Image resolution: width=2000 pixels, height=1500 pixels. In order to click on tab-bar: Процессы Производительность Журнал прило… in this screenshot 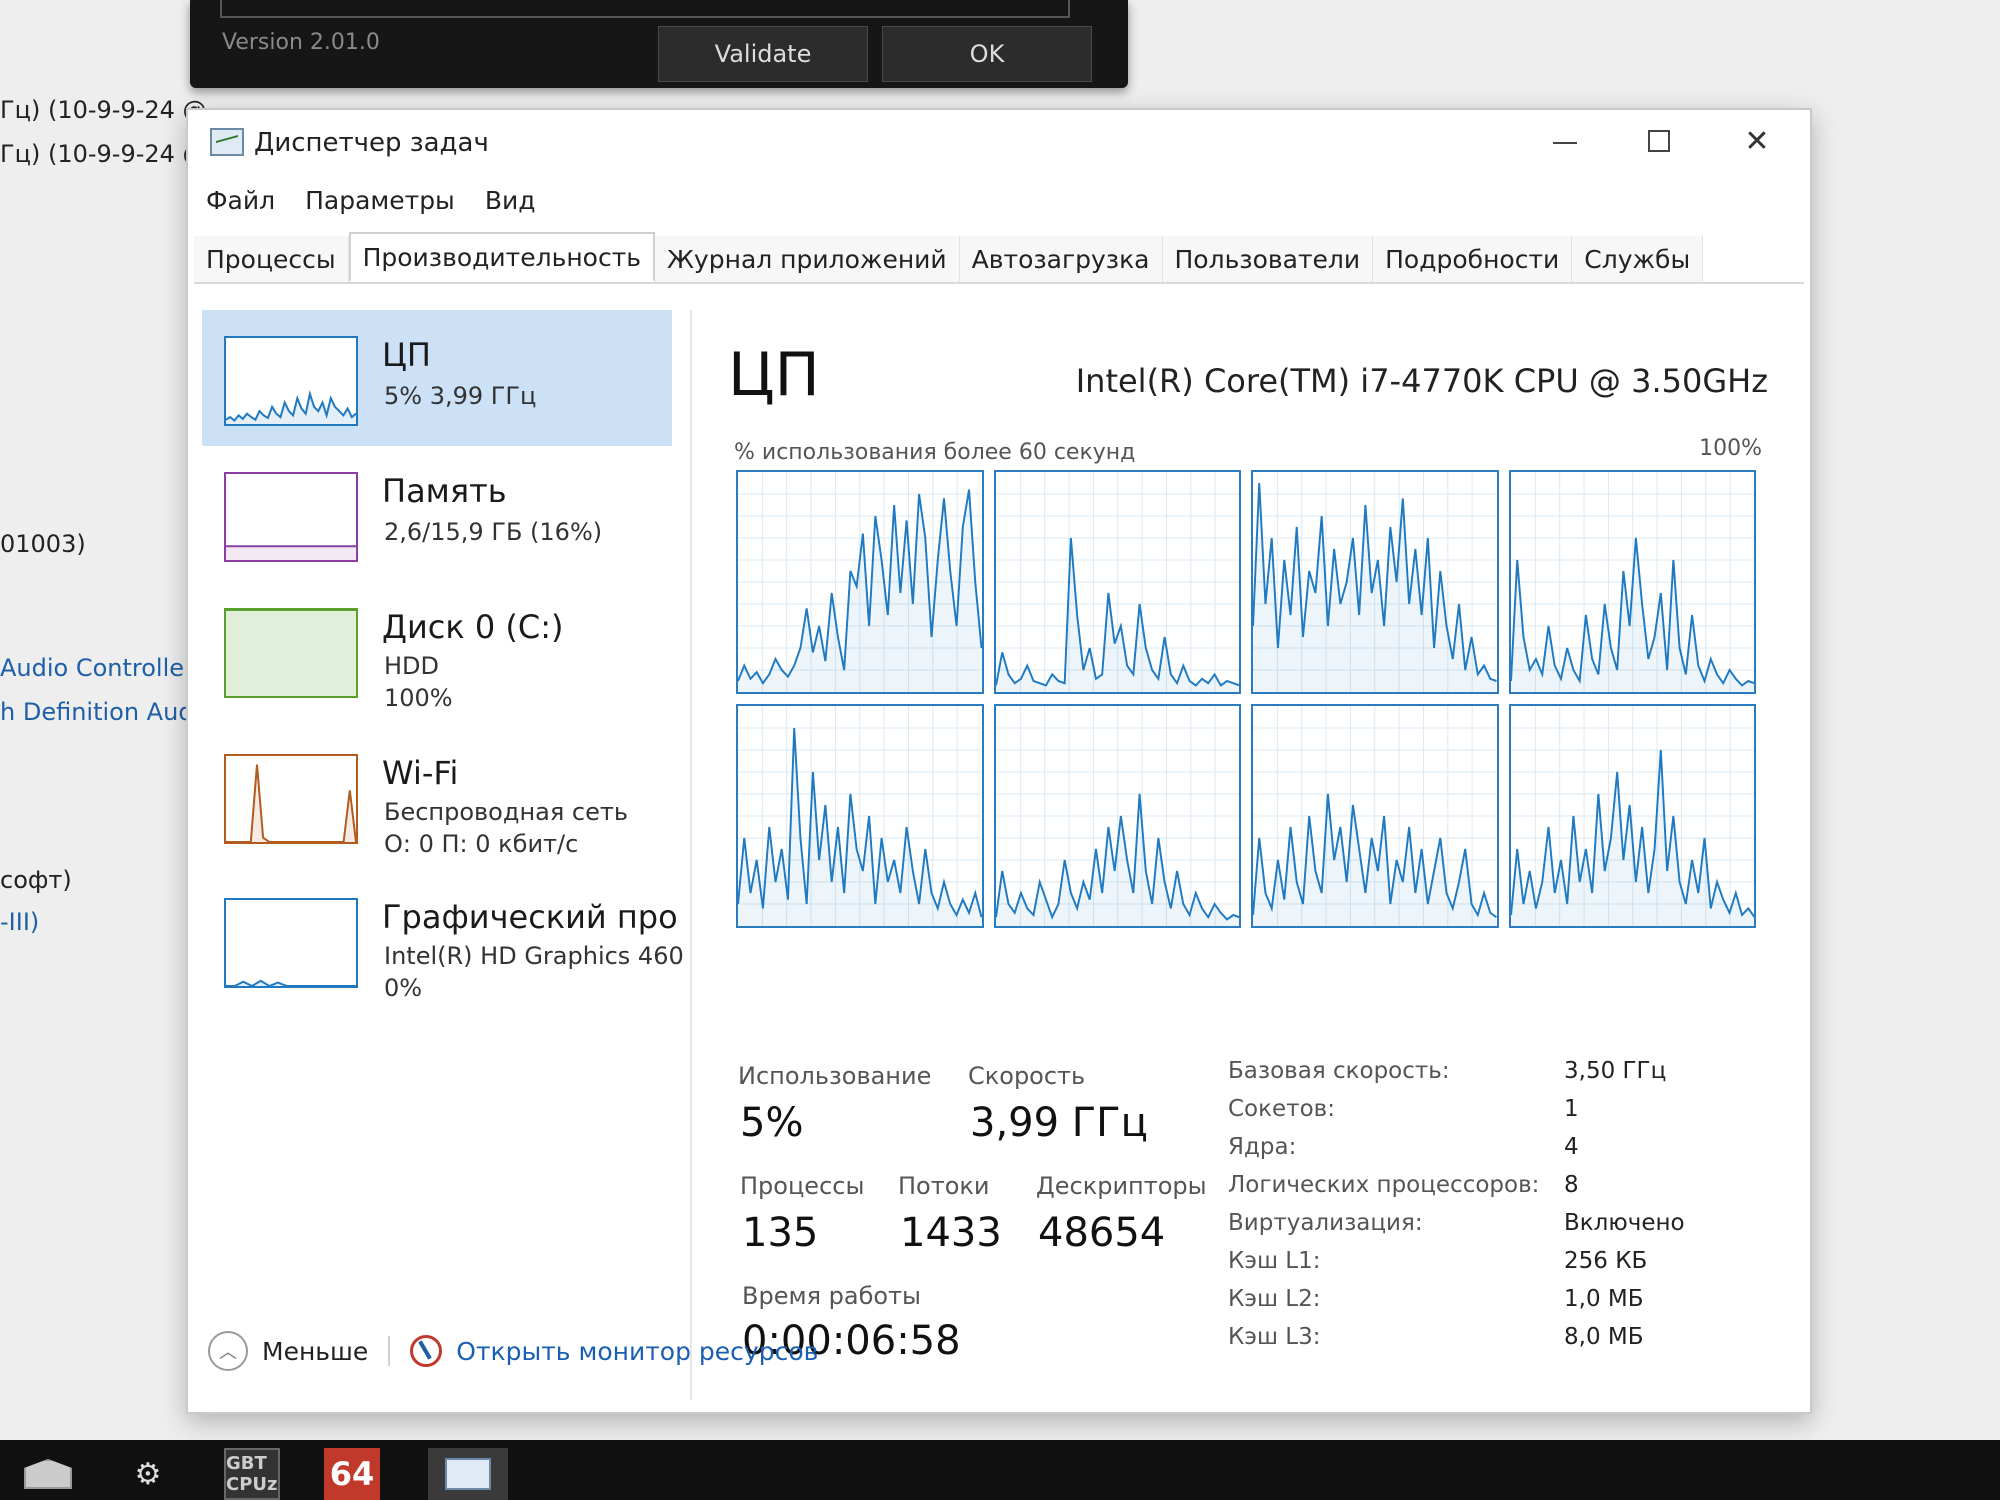, I will do `click(999, 258)`.